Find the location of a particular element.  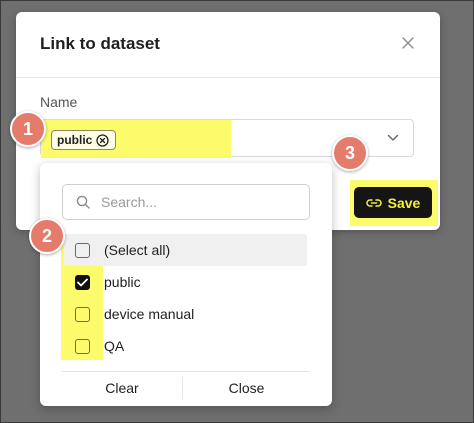

step-badge-2: 2 is located at coordinates (47, 236).